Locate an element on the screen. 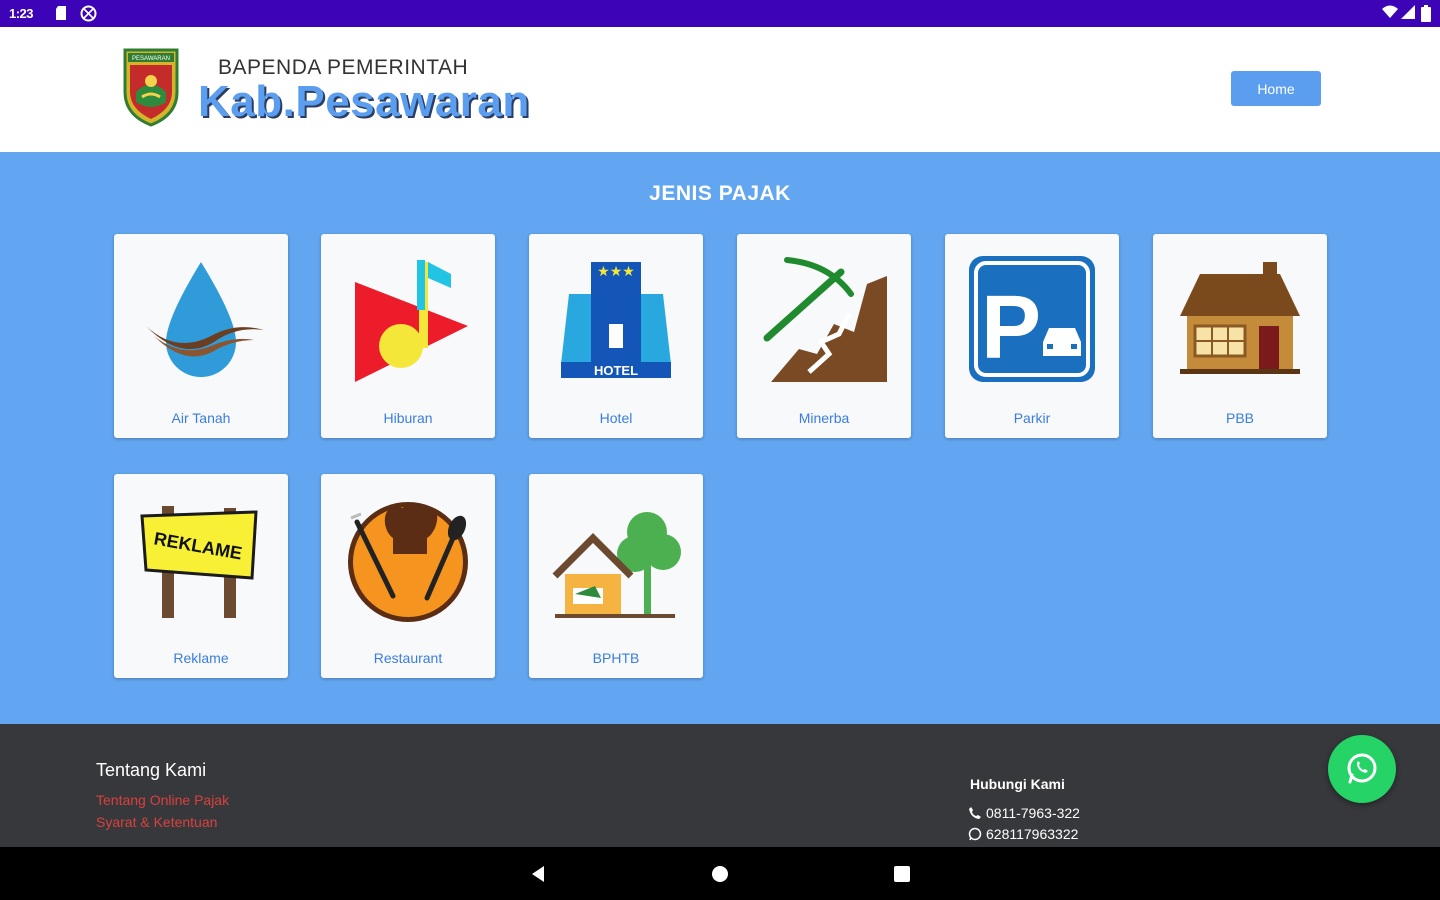 This screenshot has width=1440, height=900. contact-title: Hubungi Kami is located at coordinates (1017, 784).